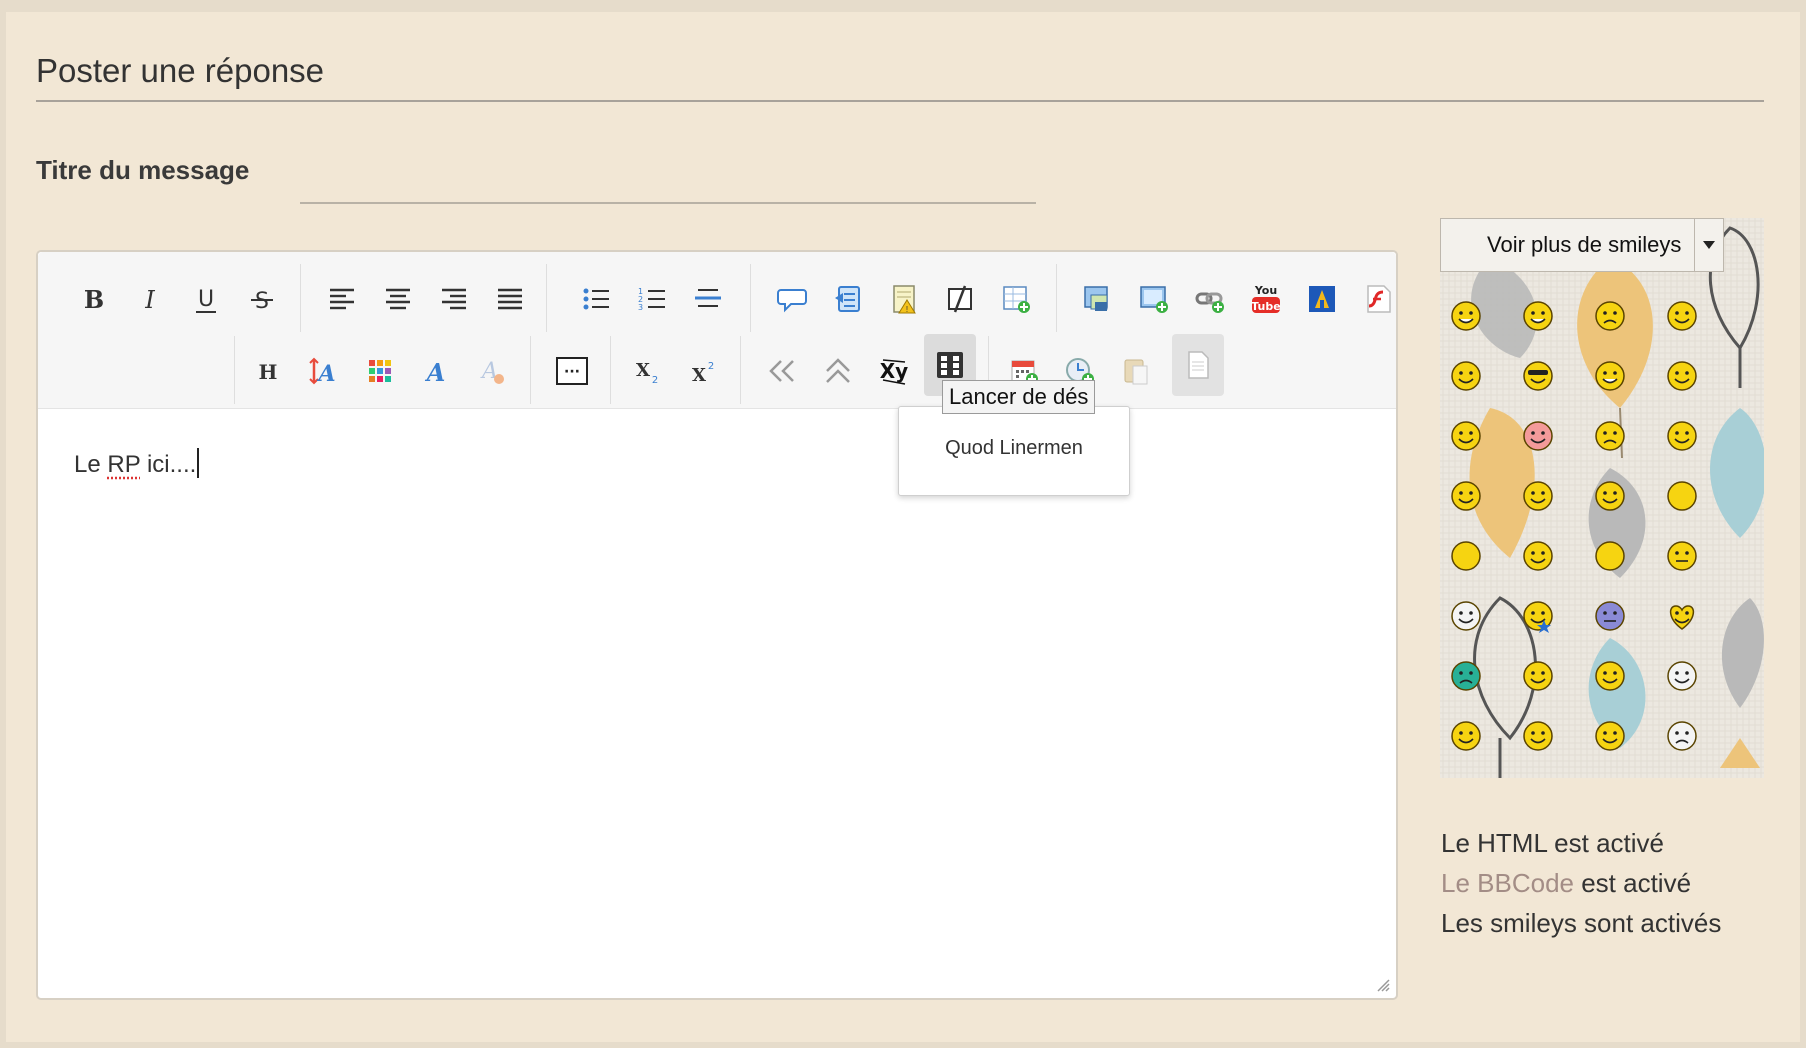 The height and width of the screenshot is (1048, 1806). I want to click on hide-icon, so click(960, 299).